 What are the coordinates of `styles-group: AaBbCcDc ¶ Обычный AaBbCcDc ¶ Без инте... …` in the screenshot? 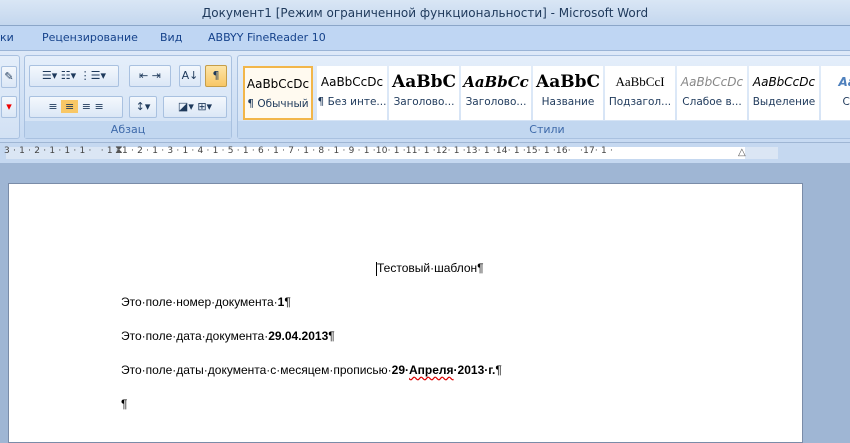 It's located at (543, 97).